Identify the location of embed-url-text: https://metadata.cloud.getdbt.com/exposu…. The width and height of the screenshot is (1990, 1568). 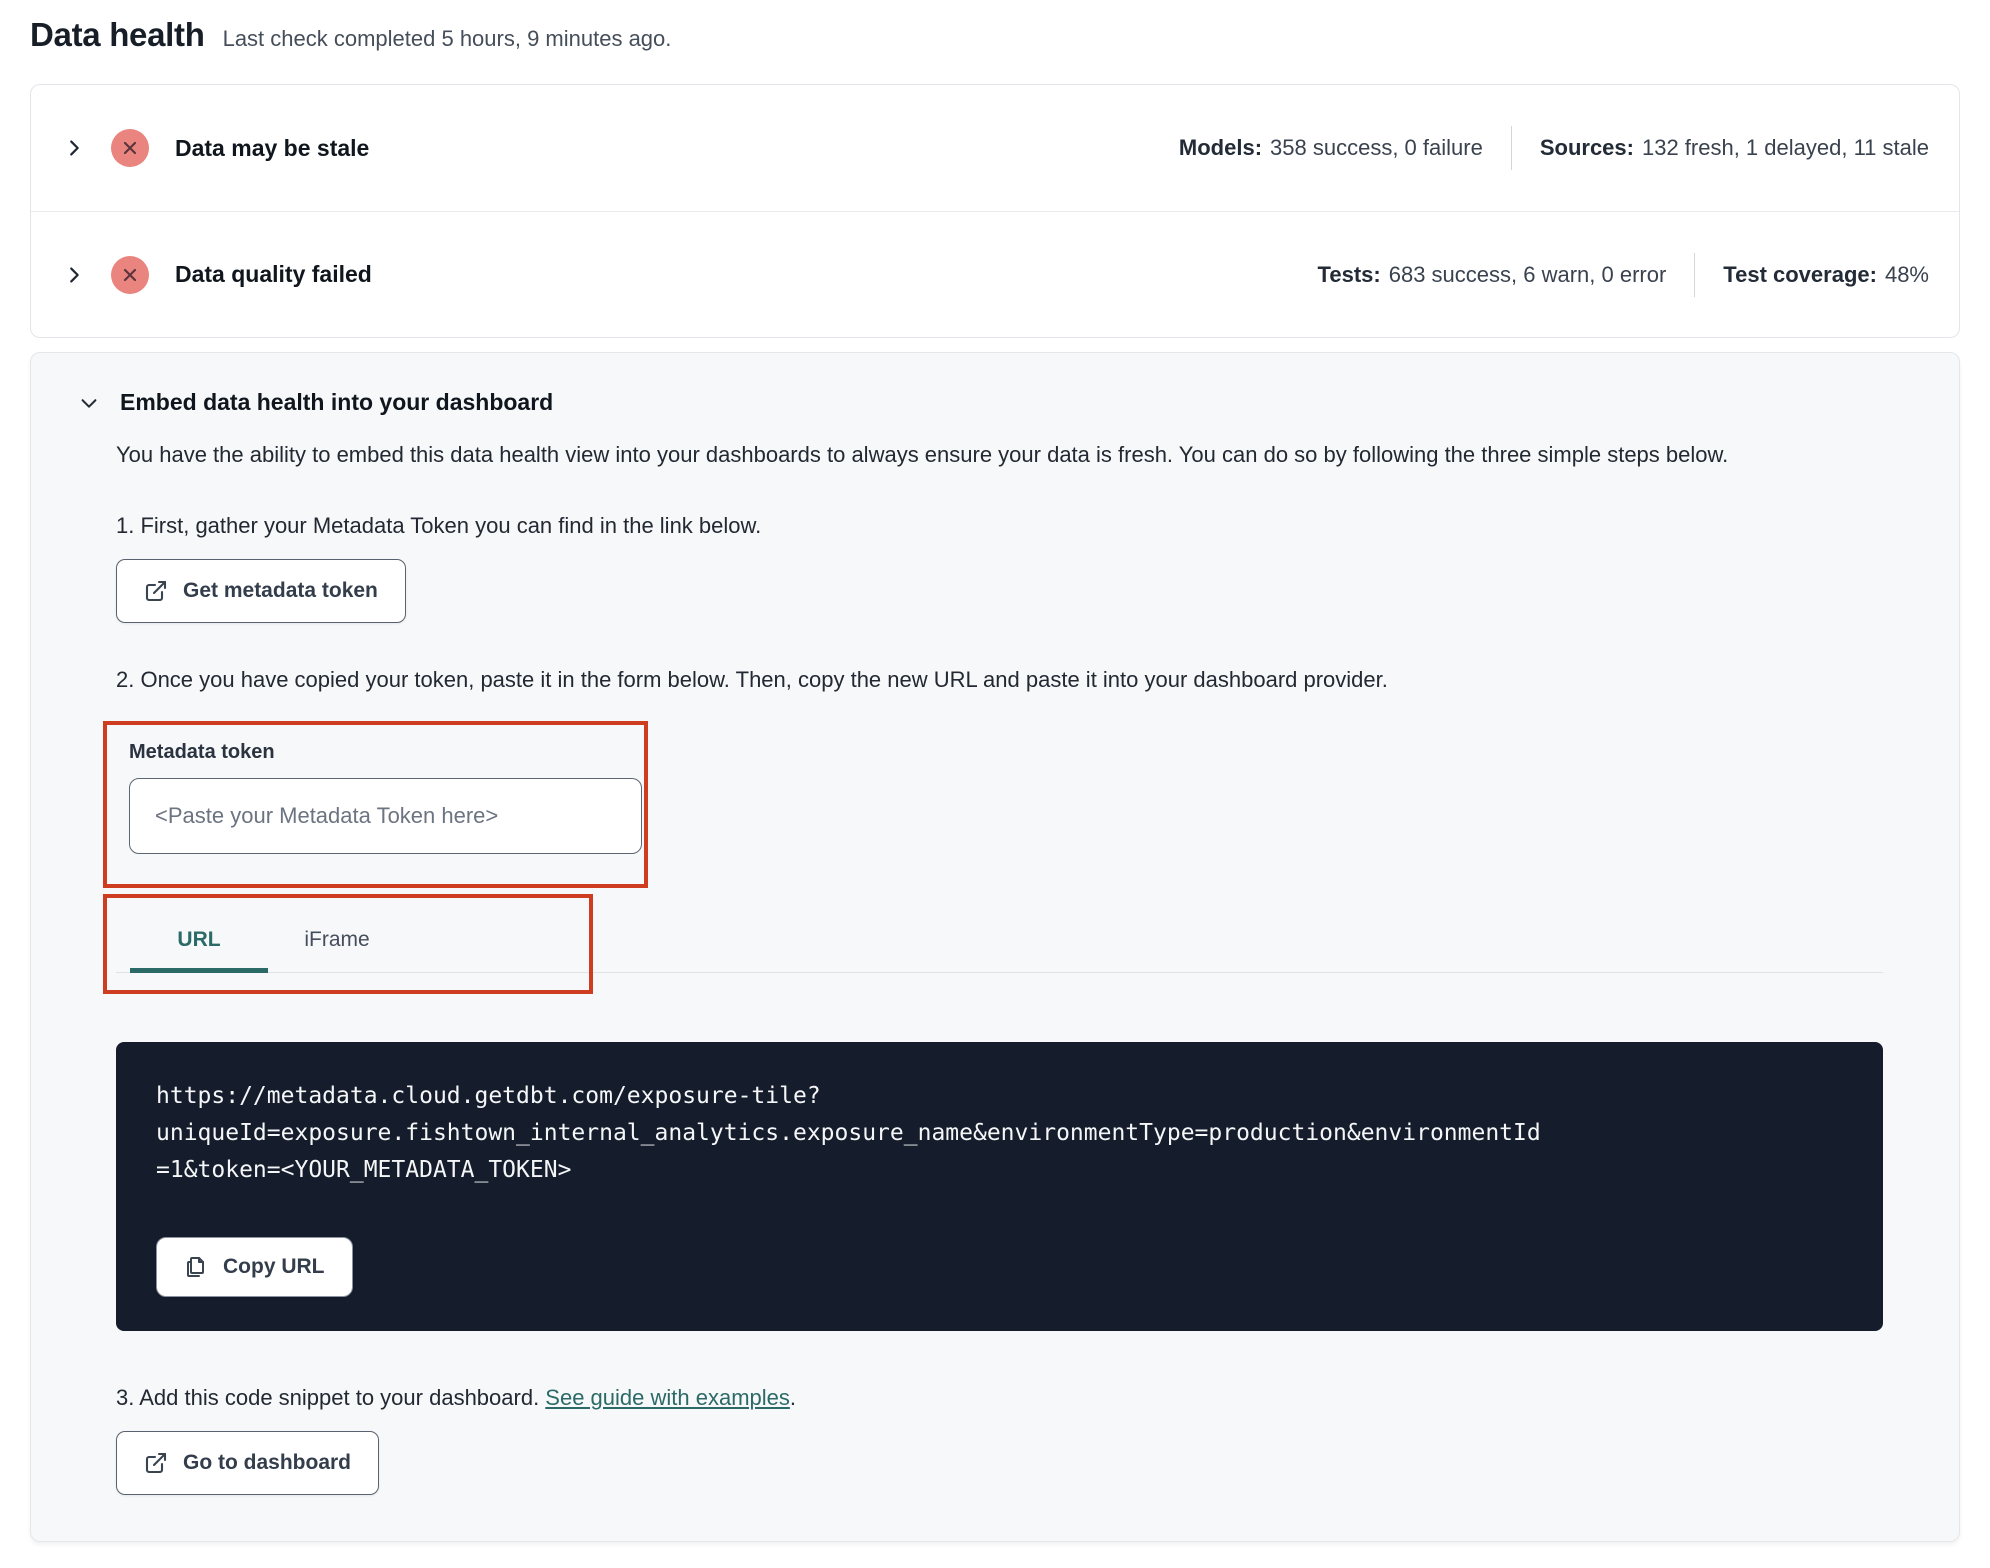
(848, 1133).